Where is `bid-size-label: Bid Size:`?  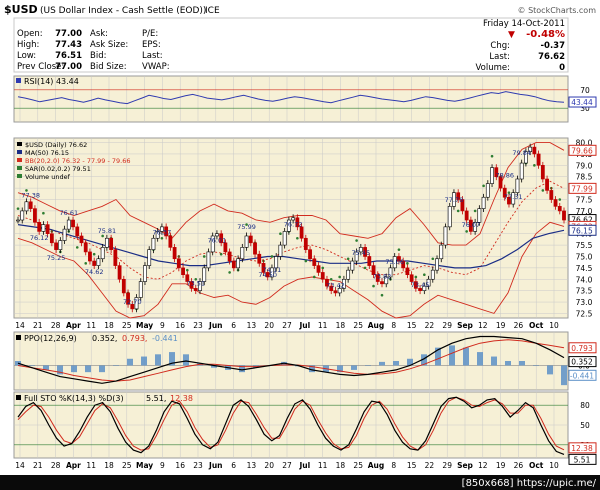
bid-size-label: Bid Size: is located at coordinates (108, 67).